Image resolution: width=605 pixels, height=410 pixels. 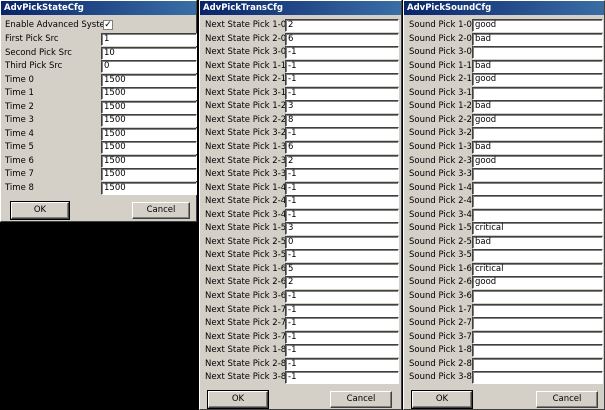 I want to click on field-input: 8, so click(x=342, y=120).